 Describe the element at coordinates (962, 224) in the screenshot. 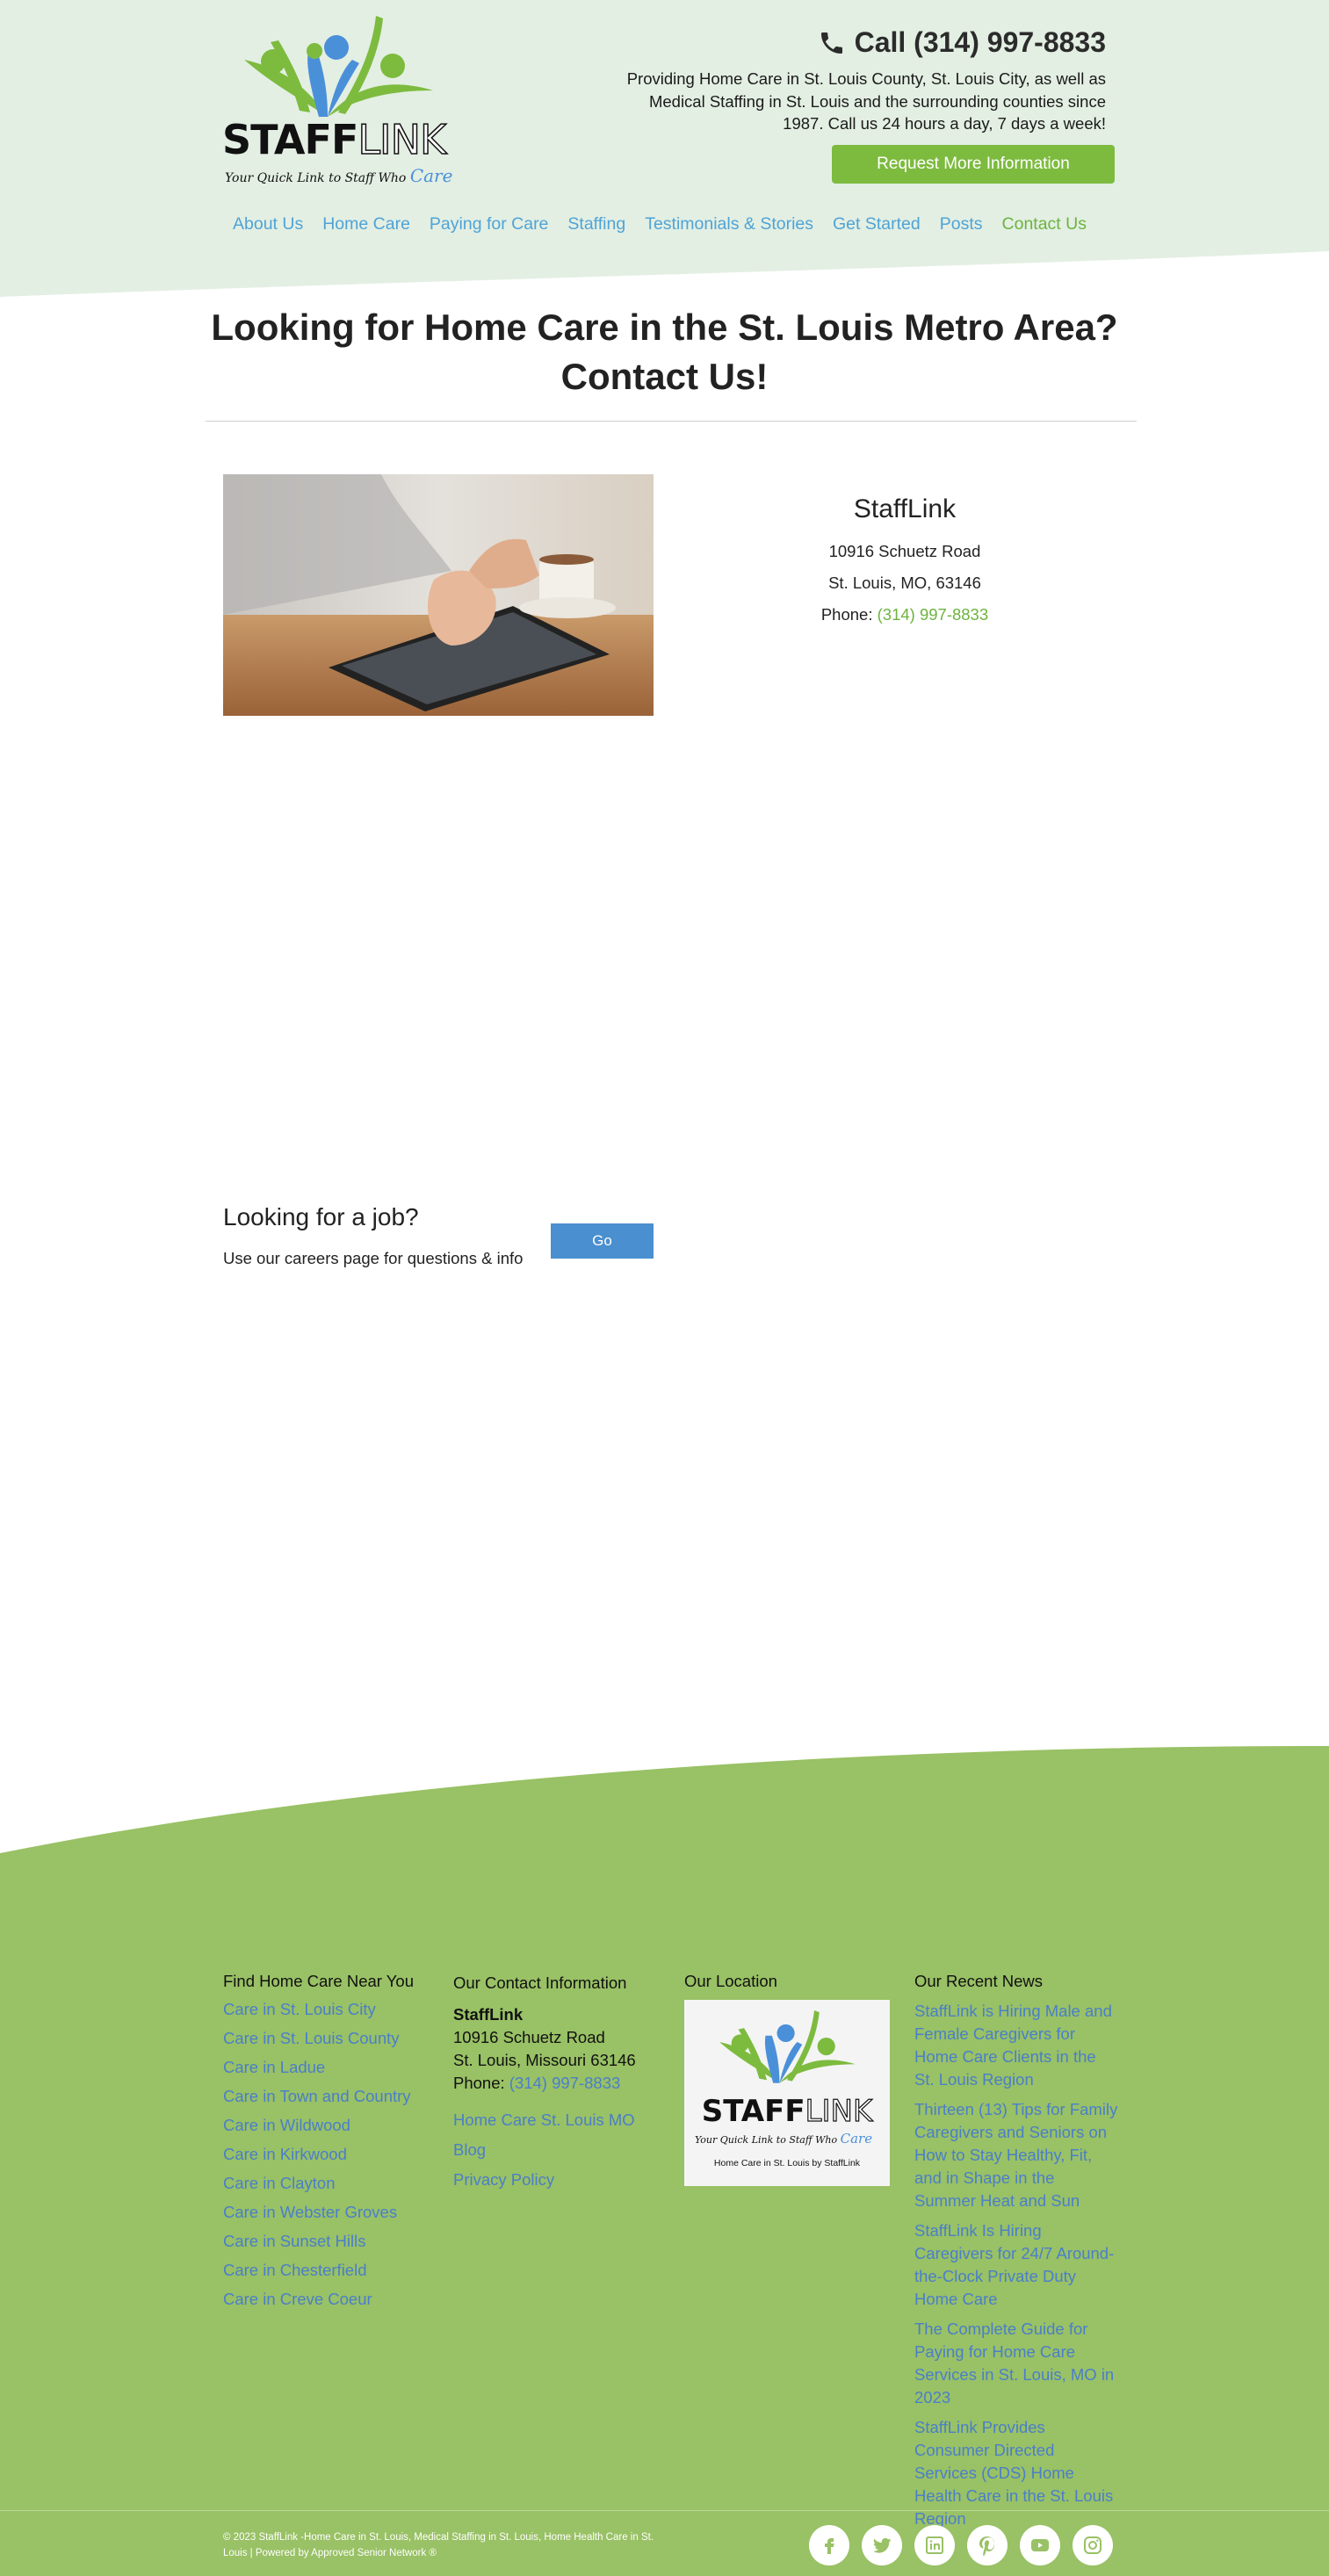

I see `nav-posts: Posts` at that location.